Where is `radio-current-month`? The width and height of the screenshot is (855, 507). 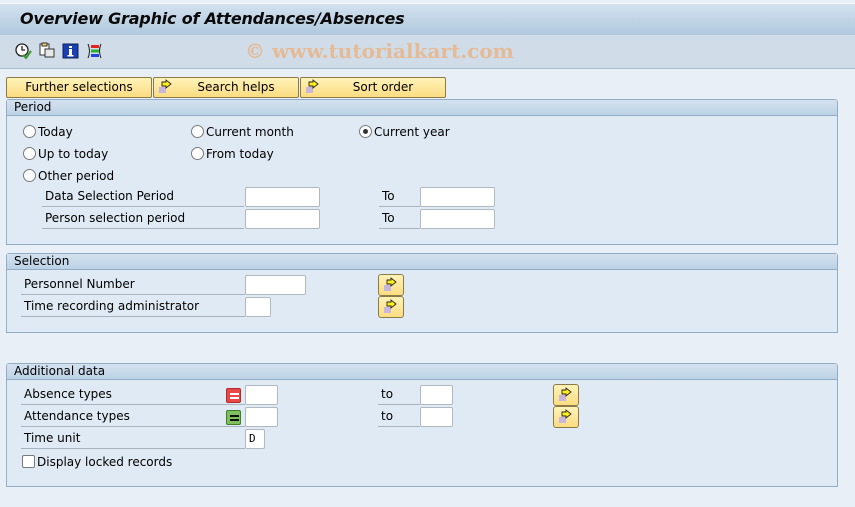 radio-current-month is located at coordinates (197, 131).